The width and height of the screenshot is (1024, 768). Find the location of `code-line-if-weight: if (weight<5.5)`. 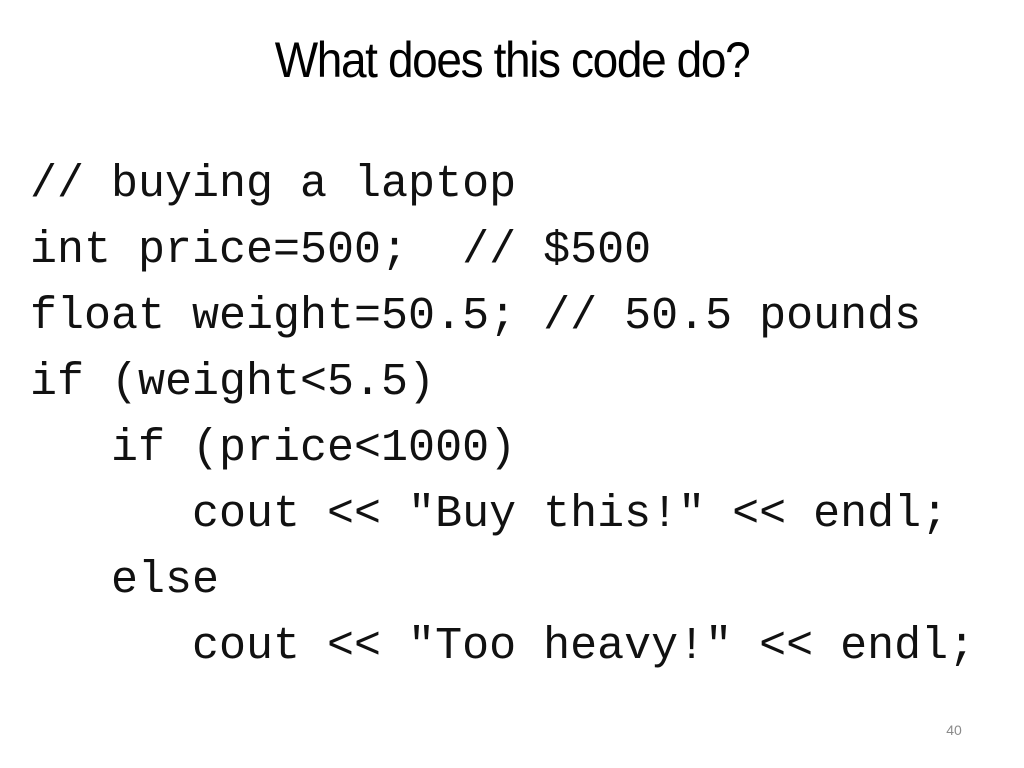

code-line-if-weight: if (weight<5.5) is located at coordinates (233, 382).